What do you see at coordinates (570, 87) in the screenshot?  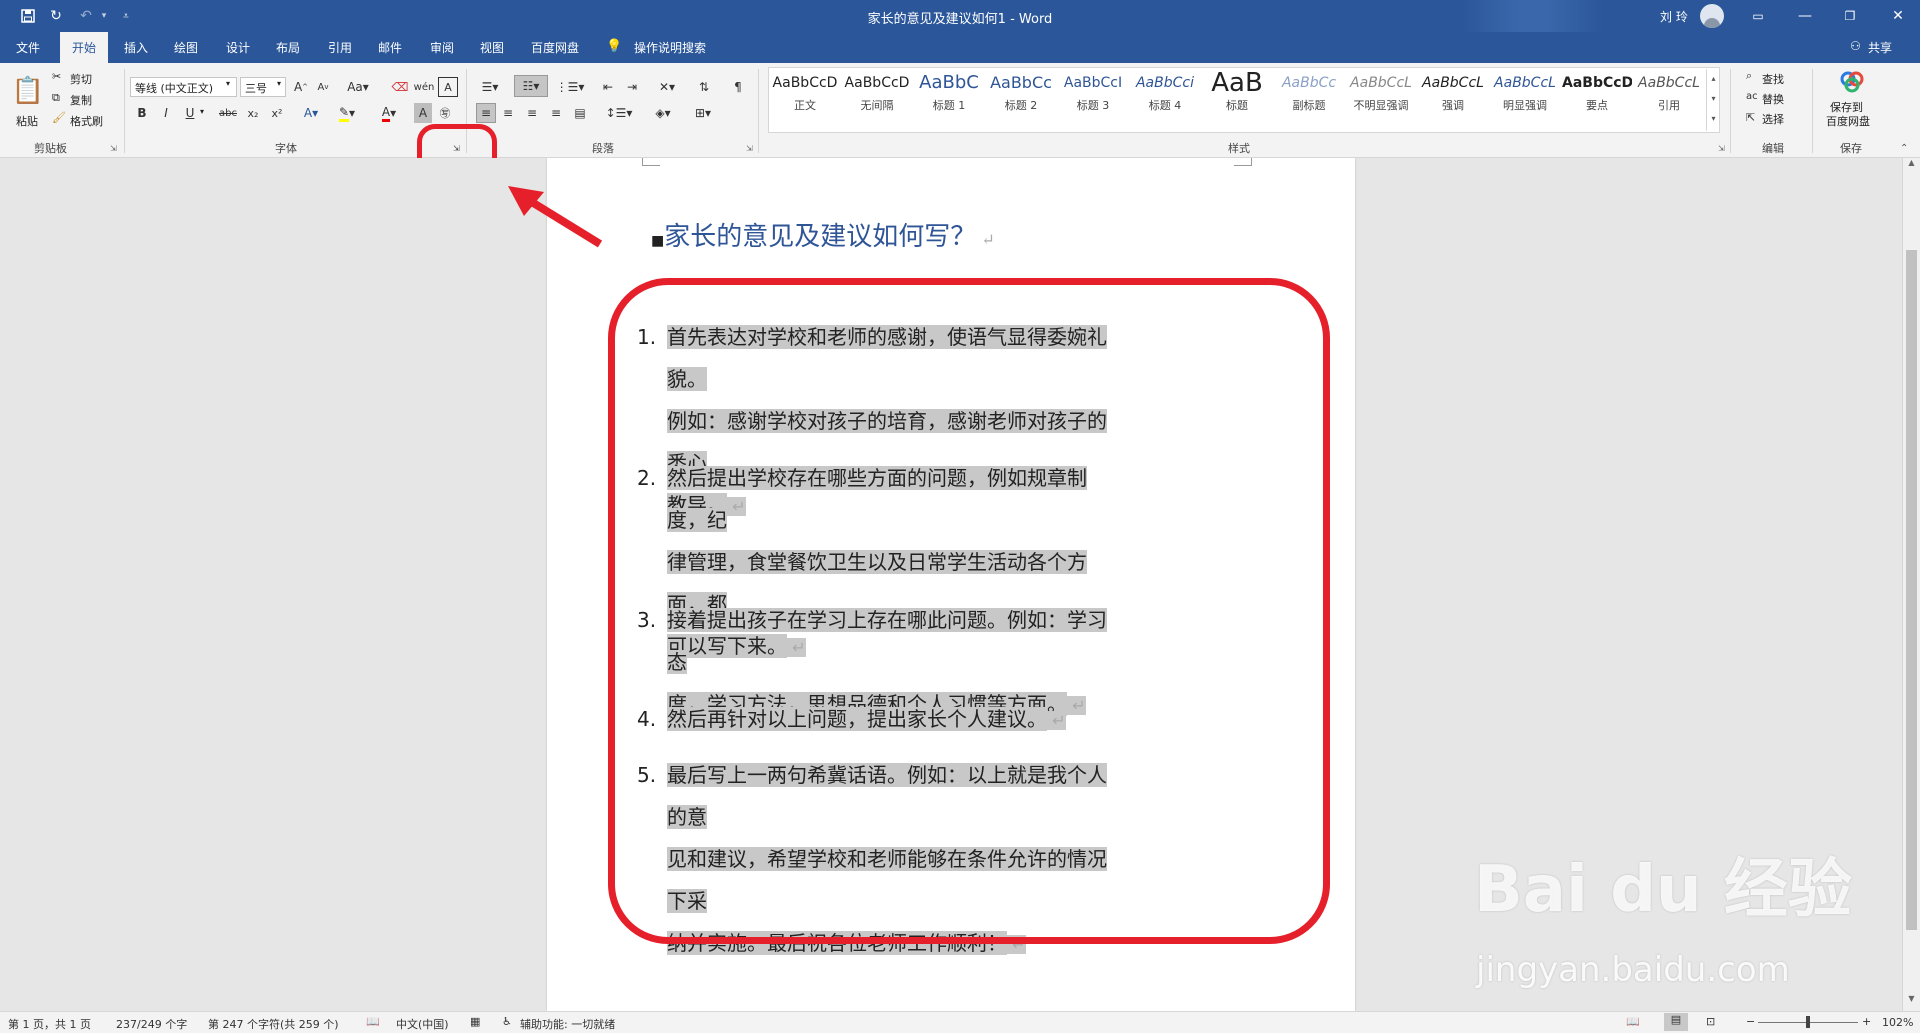 I see `multilevel-list-icon: ⋮☰▾` at bounding box center [570, 87].